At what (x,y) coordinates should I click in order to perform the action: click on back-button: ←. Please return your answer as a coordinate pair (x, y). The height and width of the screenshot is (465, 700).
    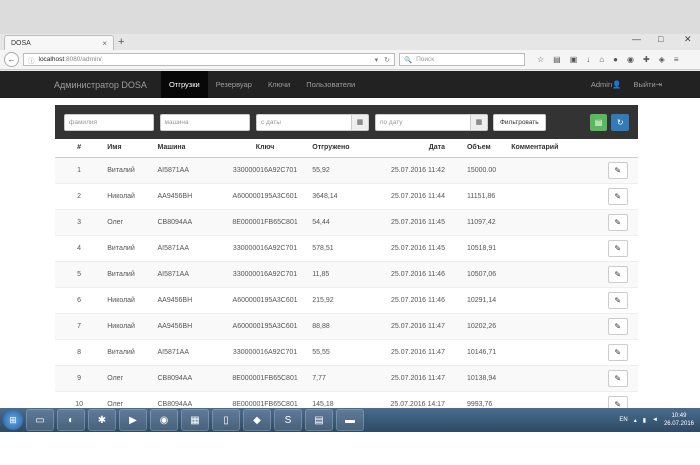
    Looking at the image, I should click on (11, 59).